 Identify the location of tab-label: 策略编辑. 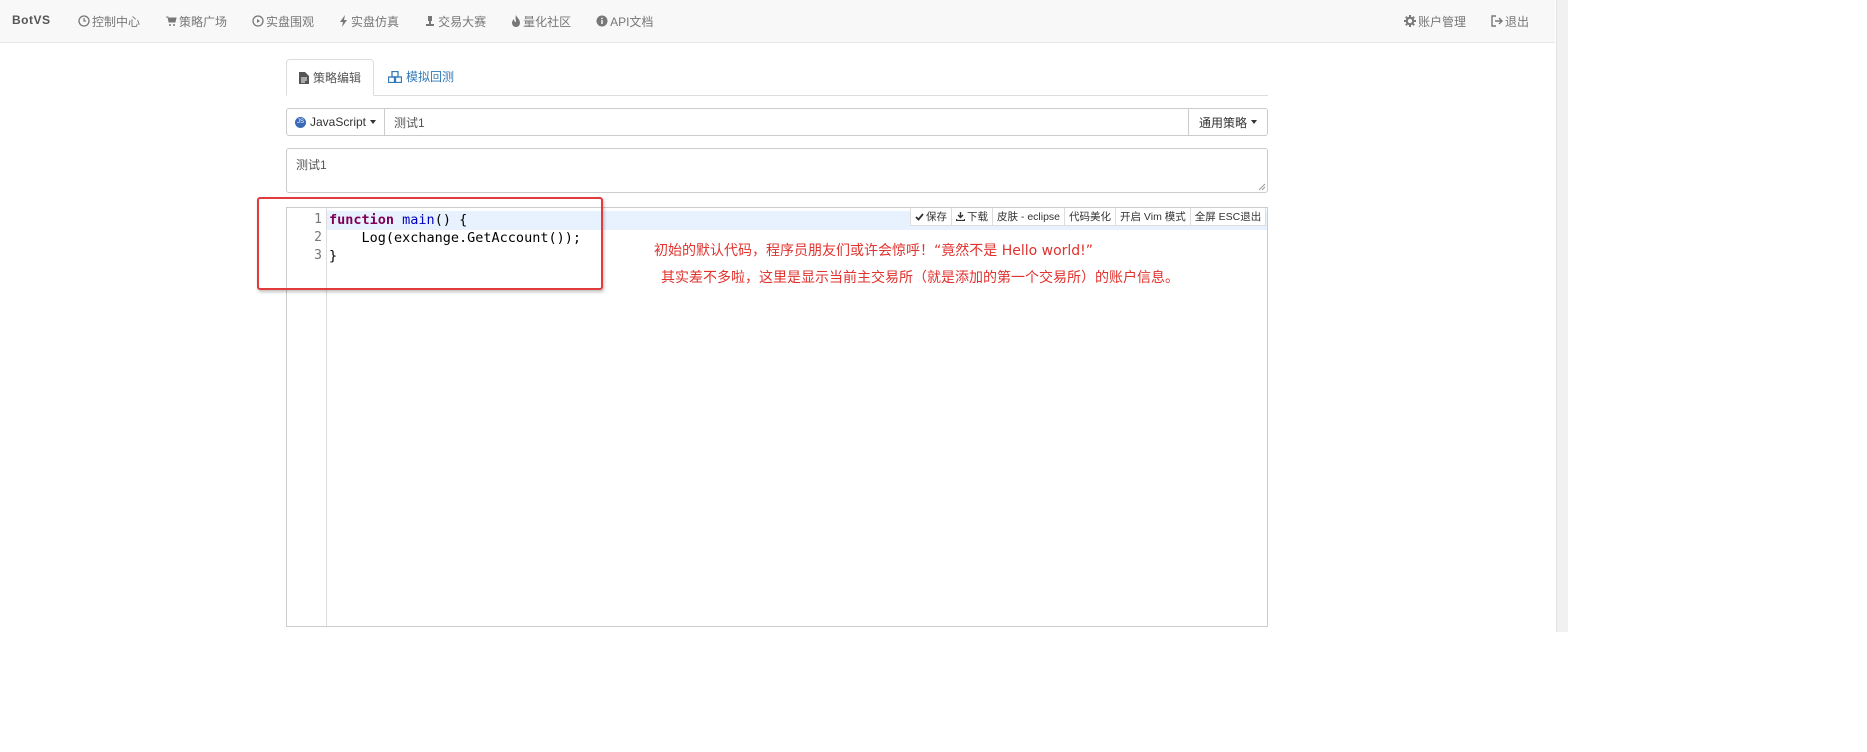
(337, 78).